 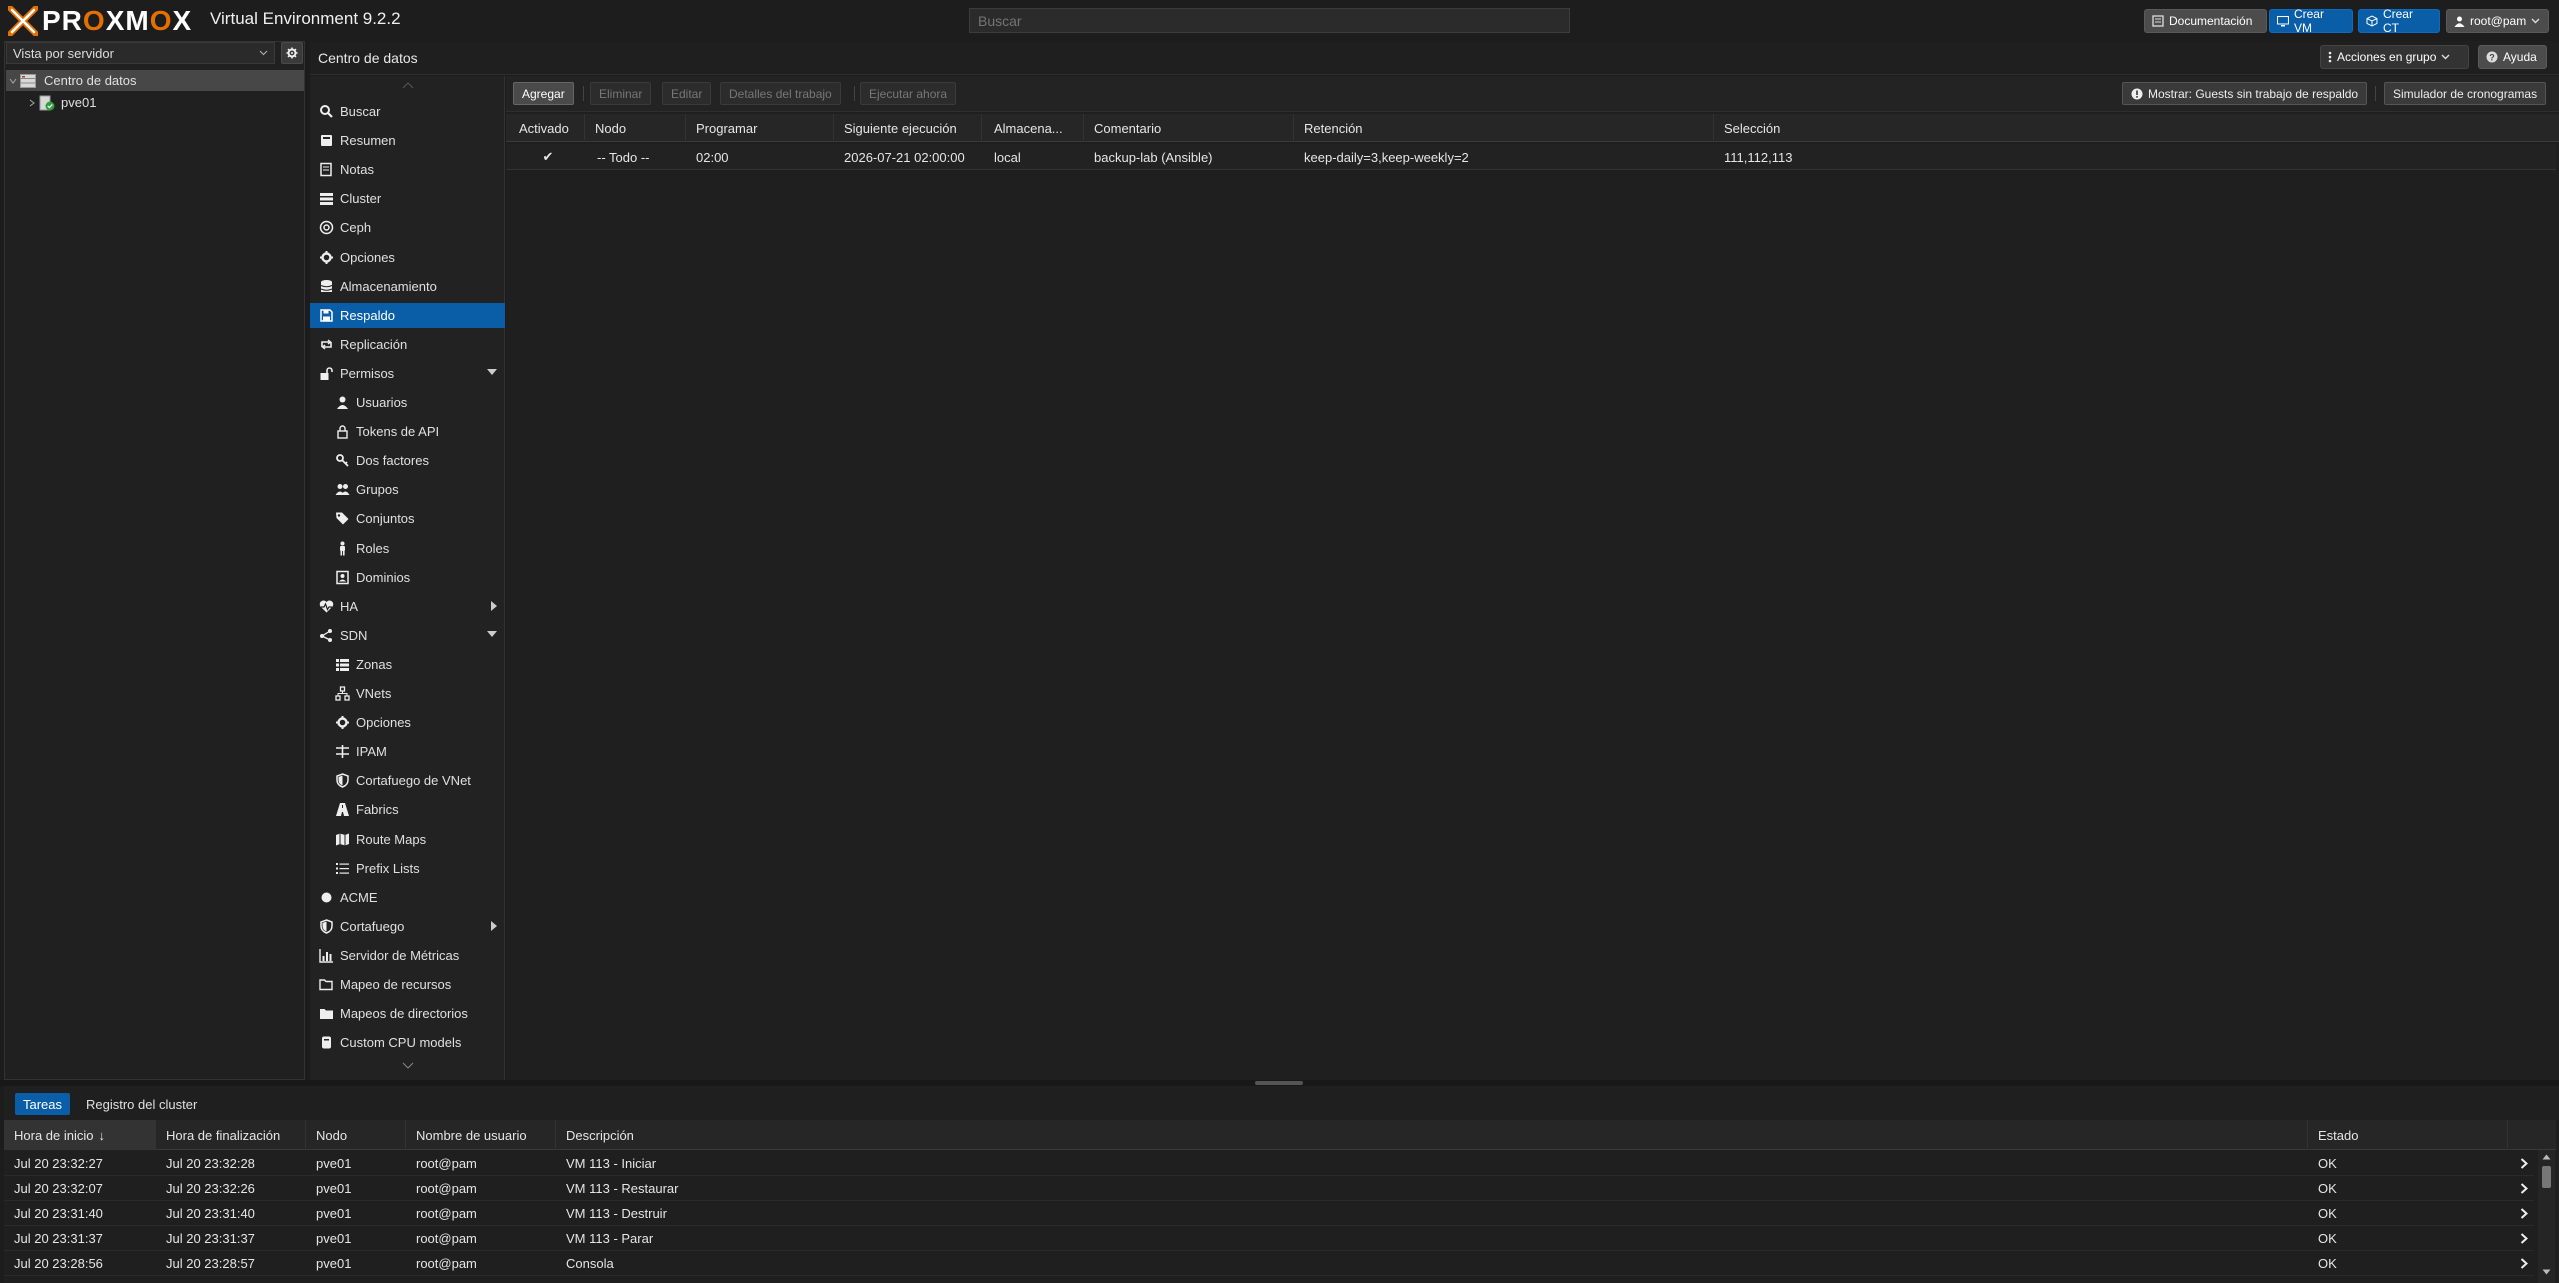 What do you see at coordinates (407, 926) in the screenshot?
I see `nav-item-cortafuego: Cortafuego` at bounding box center [407, 926].